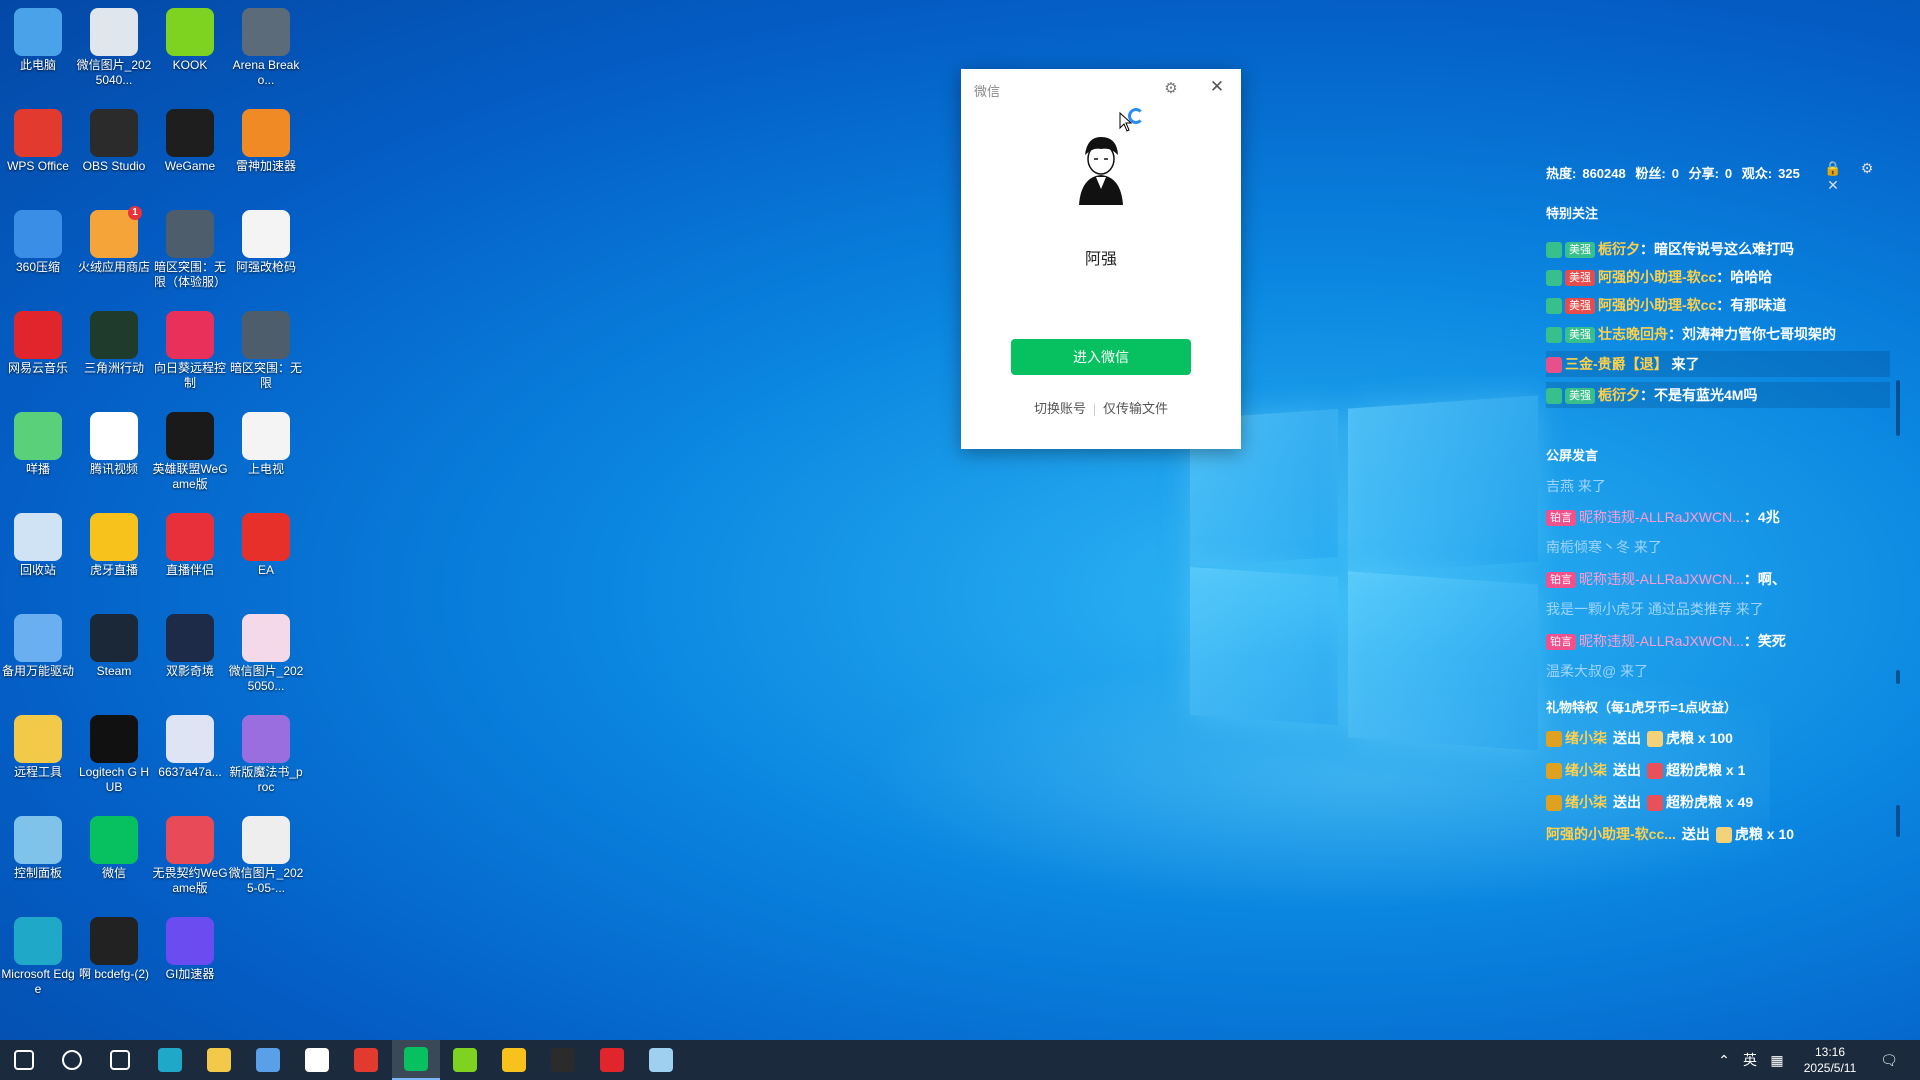 This screenshot has height=1080, width=1920. What do you see at coordinates (190, 644) in the screenshot?
I see `desktop-icon: 双影奇境` at bounding box center [190, 644].